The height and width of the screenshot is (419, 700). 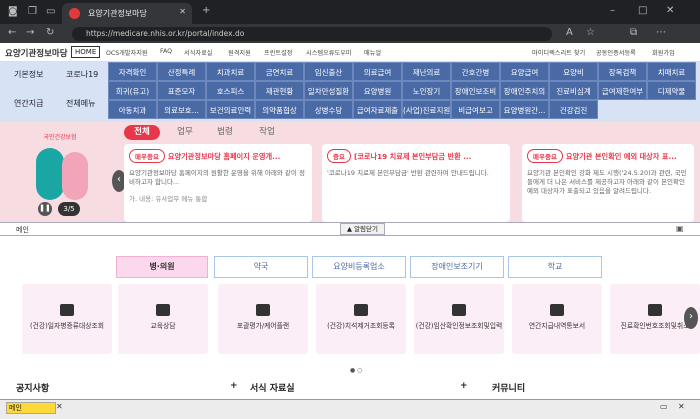 I want to click on menu-cat-basic: 기본정보, so click(x=41, y=74).